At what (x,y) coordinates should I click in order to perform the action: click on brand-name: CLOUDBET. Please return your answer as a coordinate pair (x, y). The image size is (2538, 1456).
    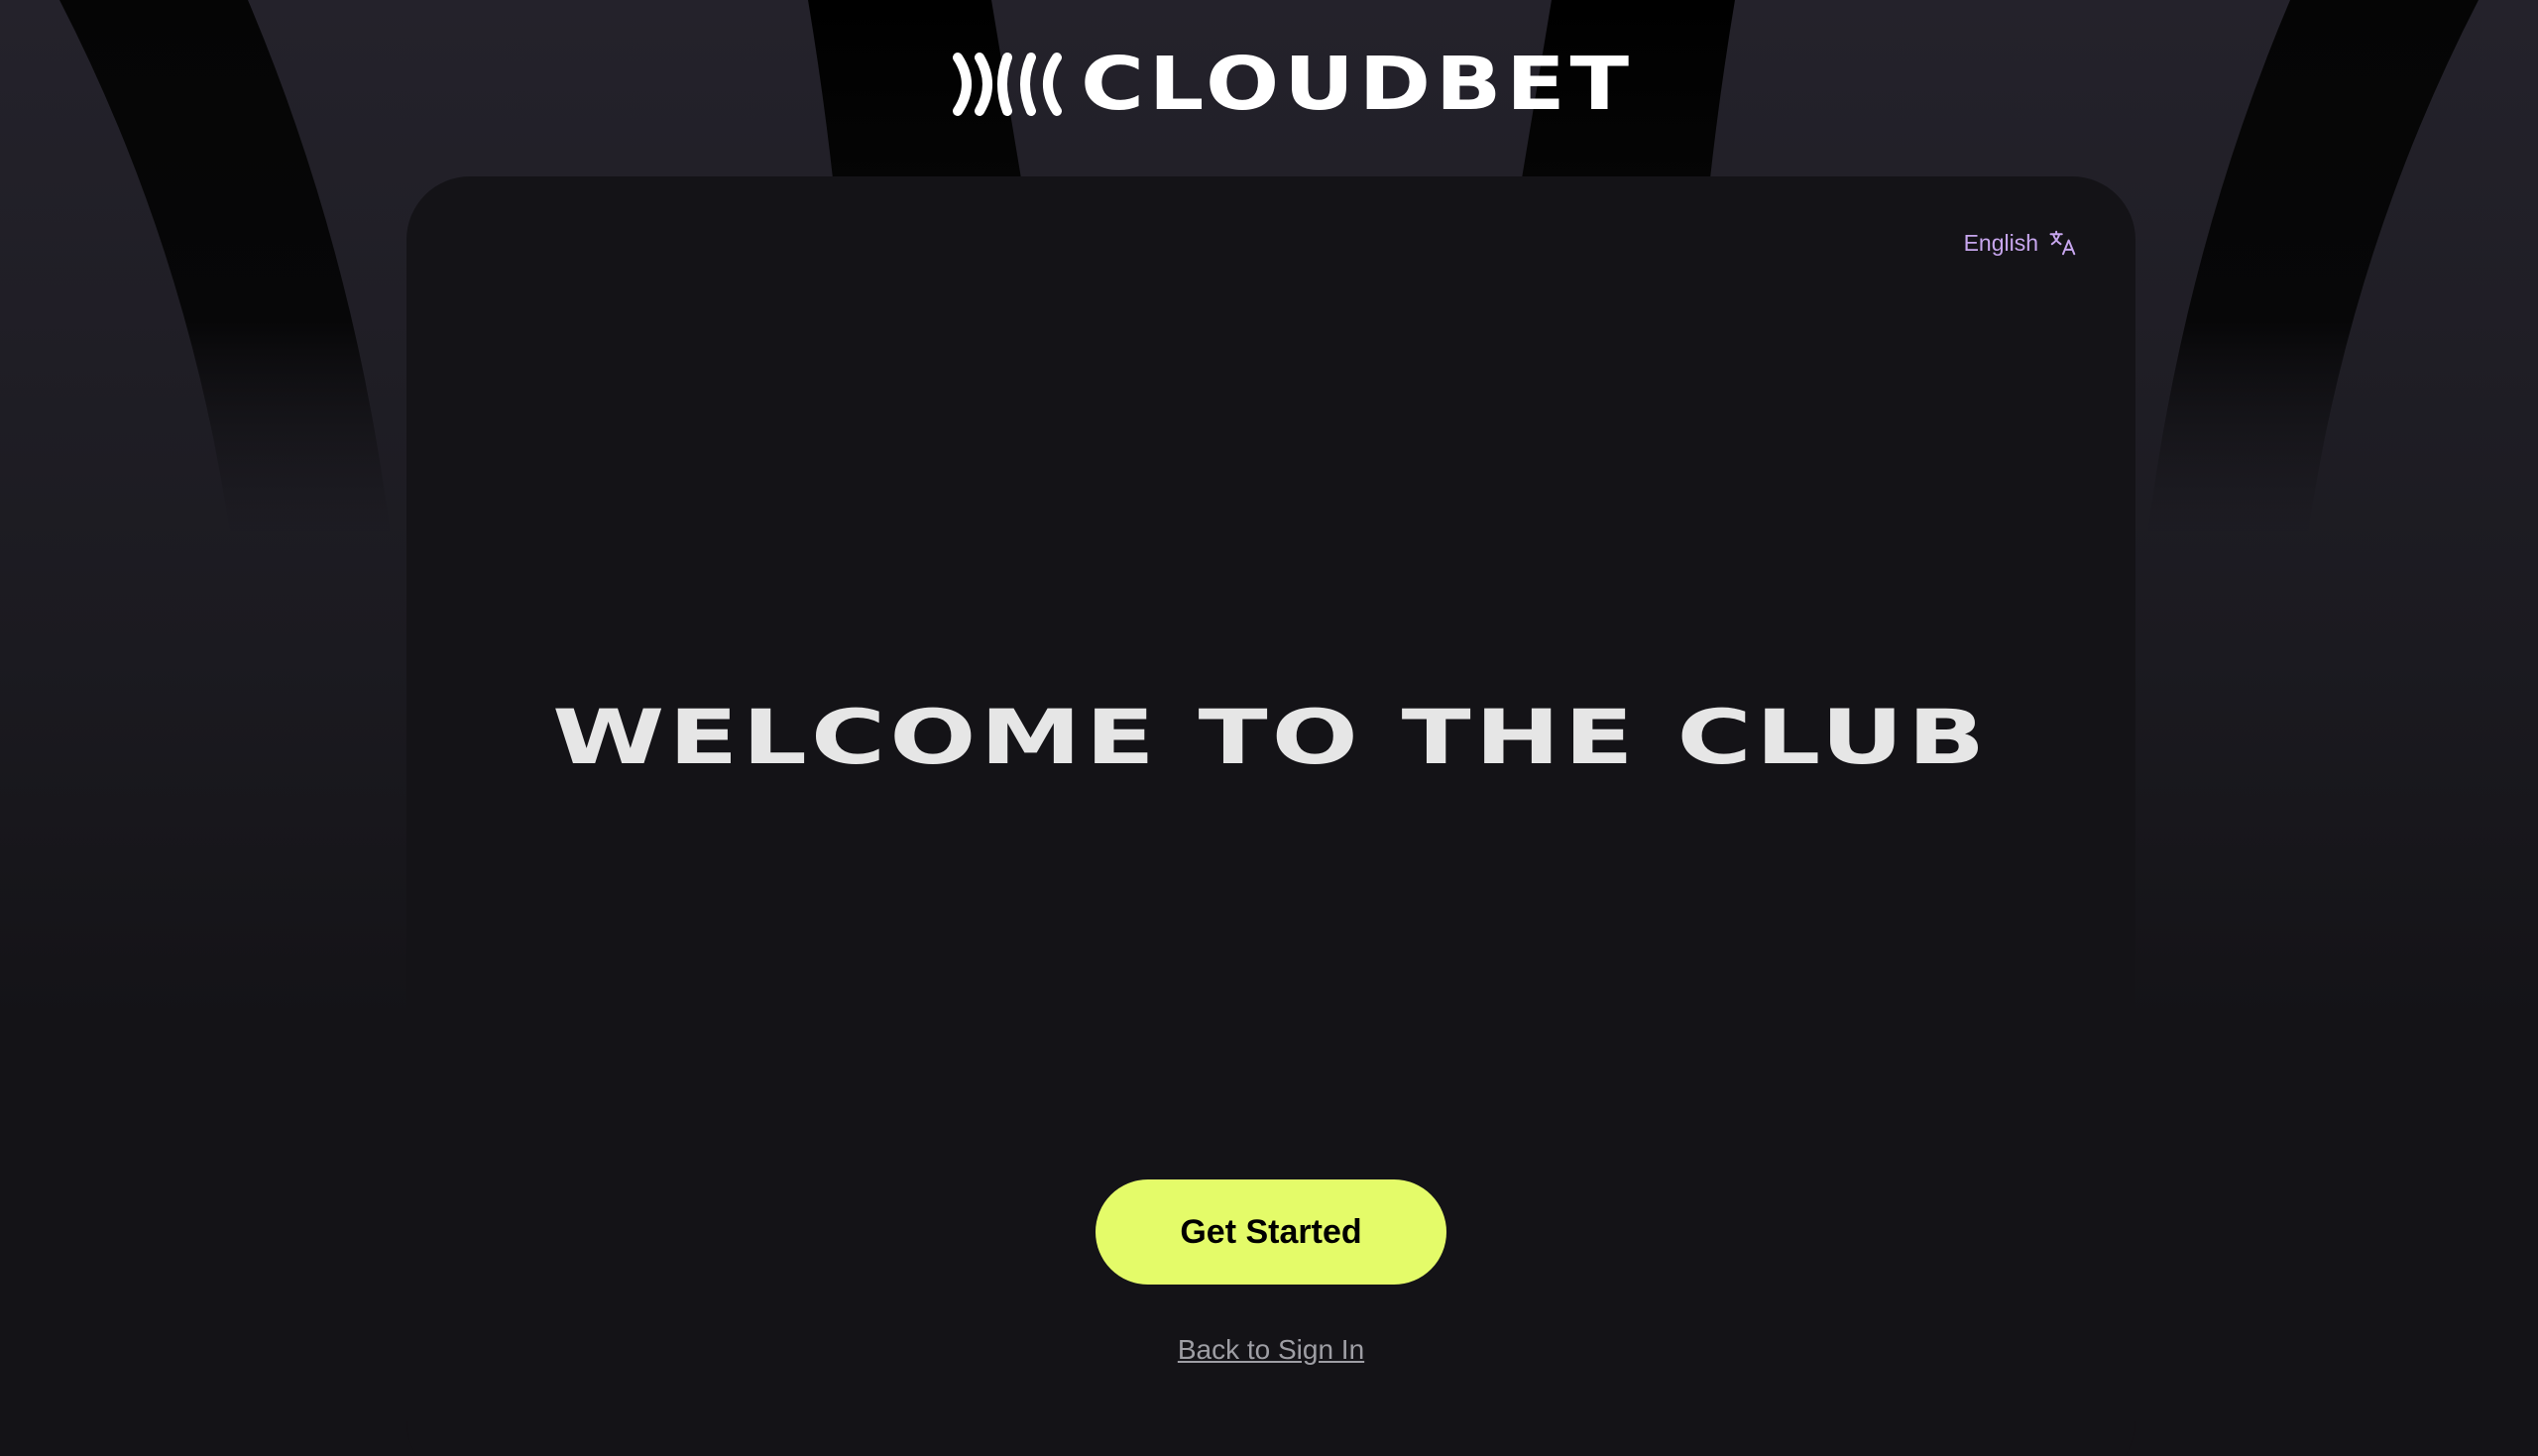
    Looking at the image, I should click on (1357, 84).